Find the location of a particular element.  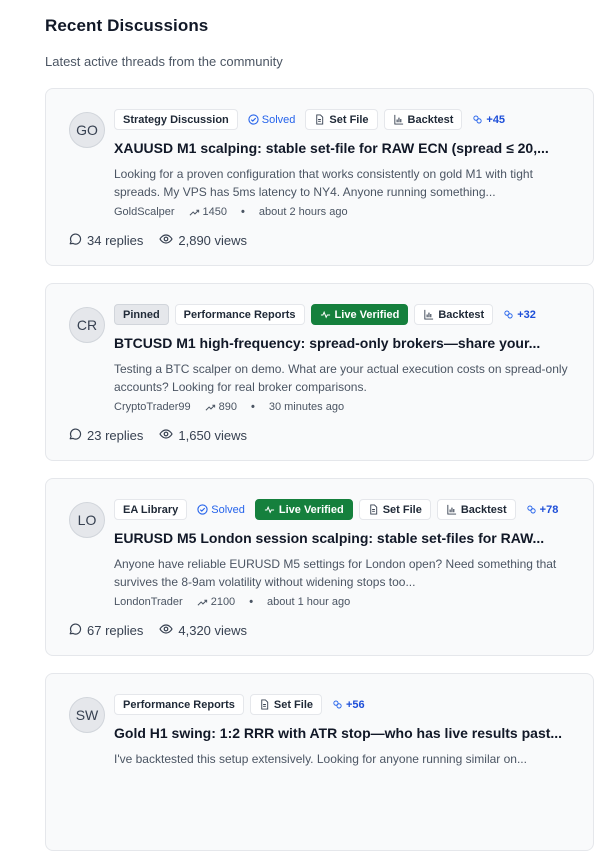

views-count: 4,320 views is located at coordinates (203, 630).